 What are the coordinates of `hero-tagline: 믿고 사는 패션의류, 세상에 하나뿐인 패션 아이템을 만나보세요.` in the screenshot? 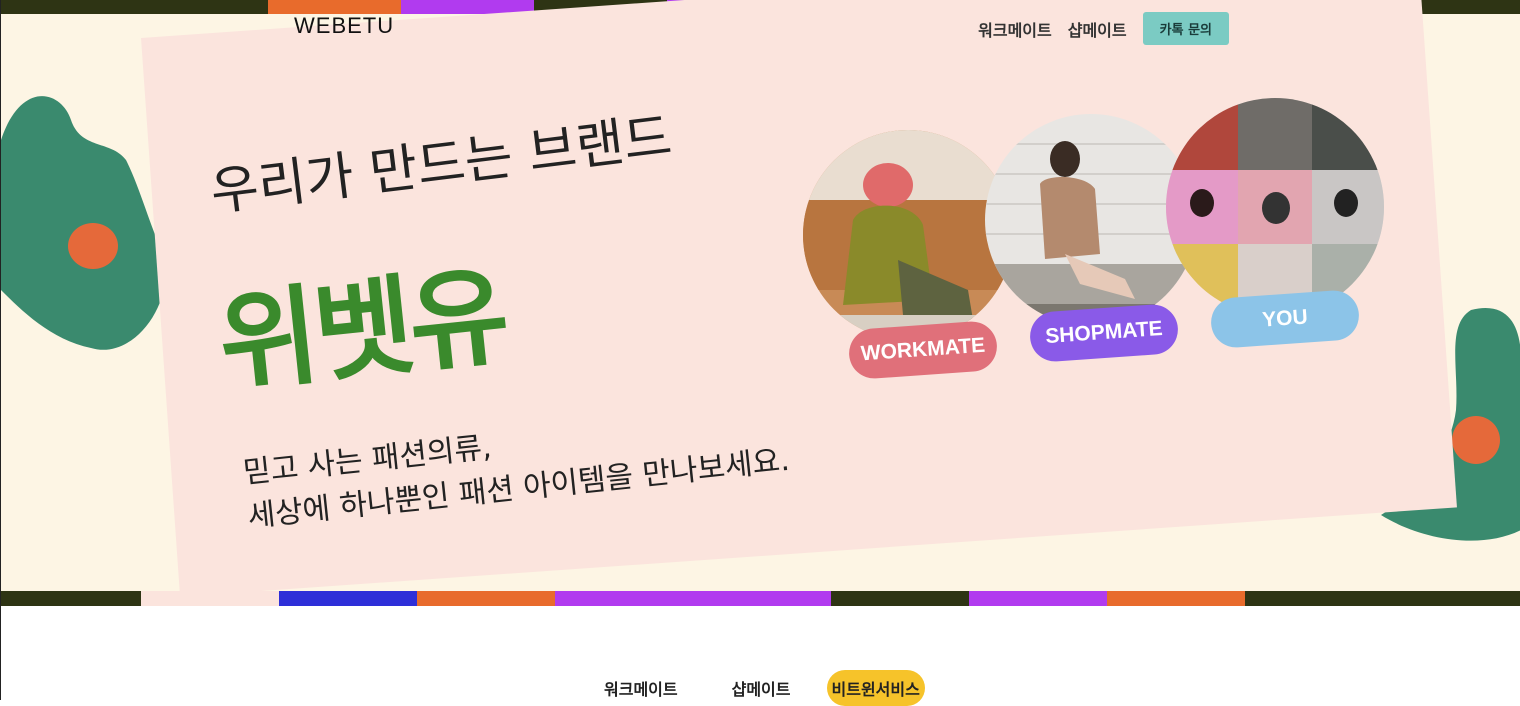 It's located at (516, 467).